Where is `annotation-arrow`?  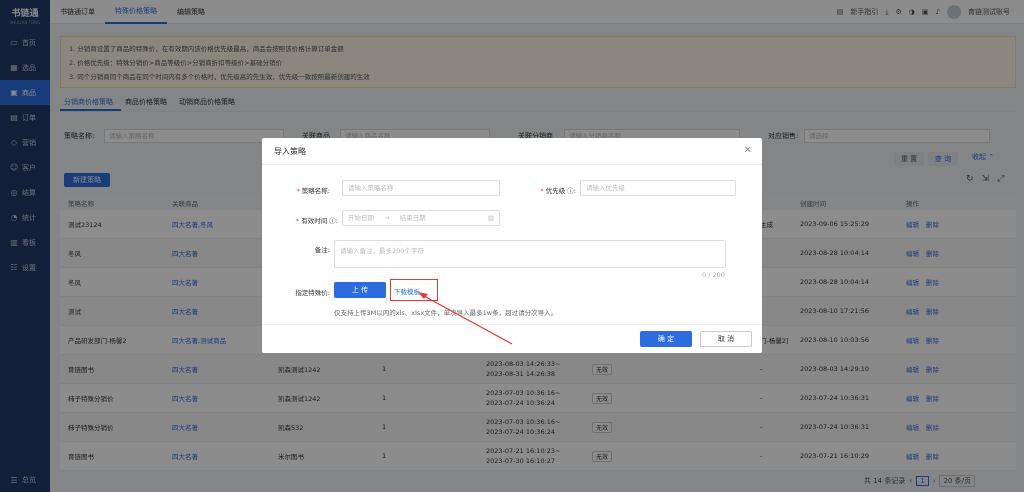
annotation-arrow is located at coordinates (465, 318).